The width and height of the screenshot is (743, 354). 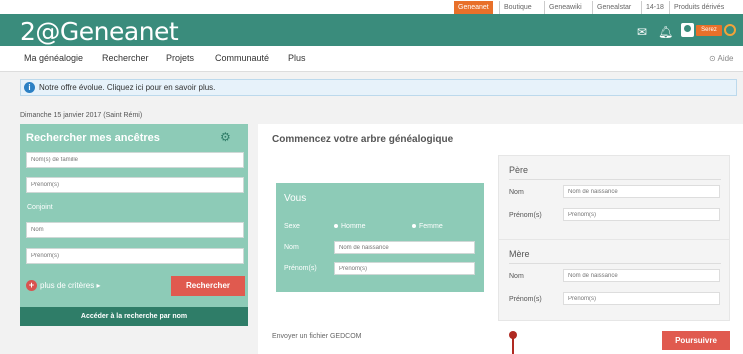 What do you see at coordinates (31, 285) in the screenshot?
I see `plus-icon: +` at bounding box center [31, 285].